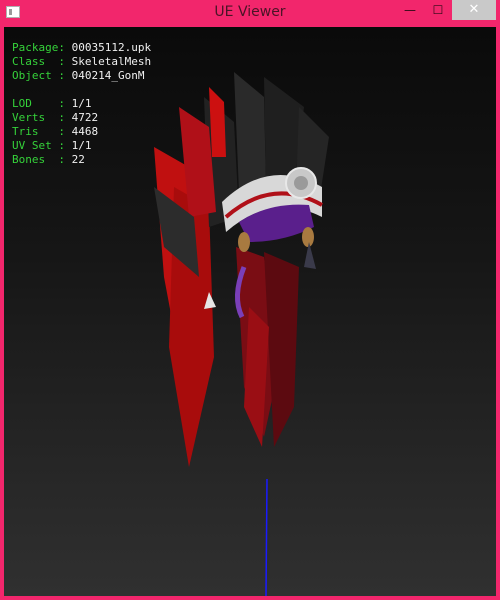  I want to click on info-lod-row: LOD : 1/1, so click(81, 104).